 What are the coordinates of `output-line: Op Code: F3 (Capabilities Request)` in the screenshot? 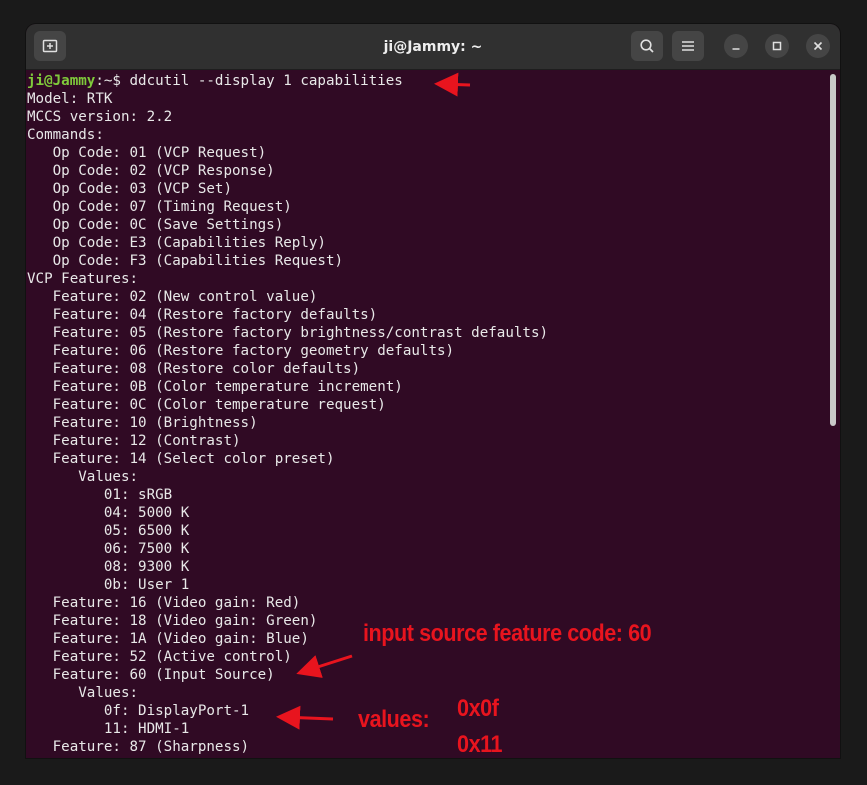 It's located at (185, 261).